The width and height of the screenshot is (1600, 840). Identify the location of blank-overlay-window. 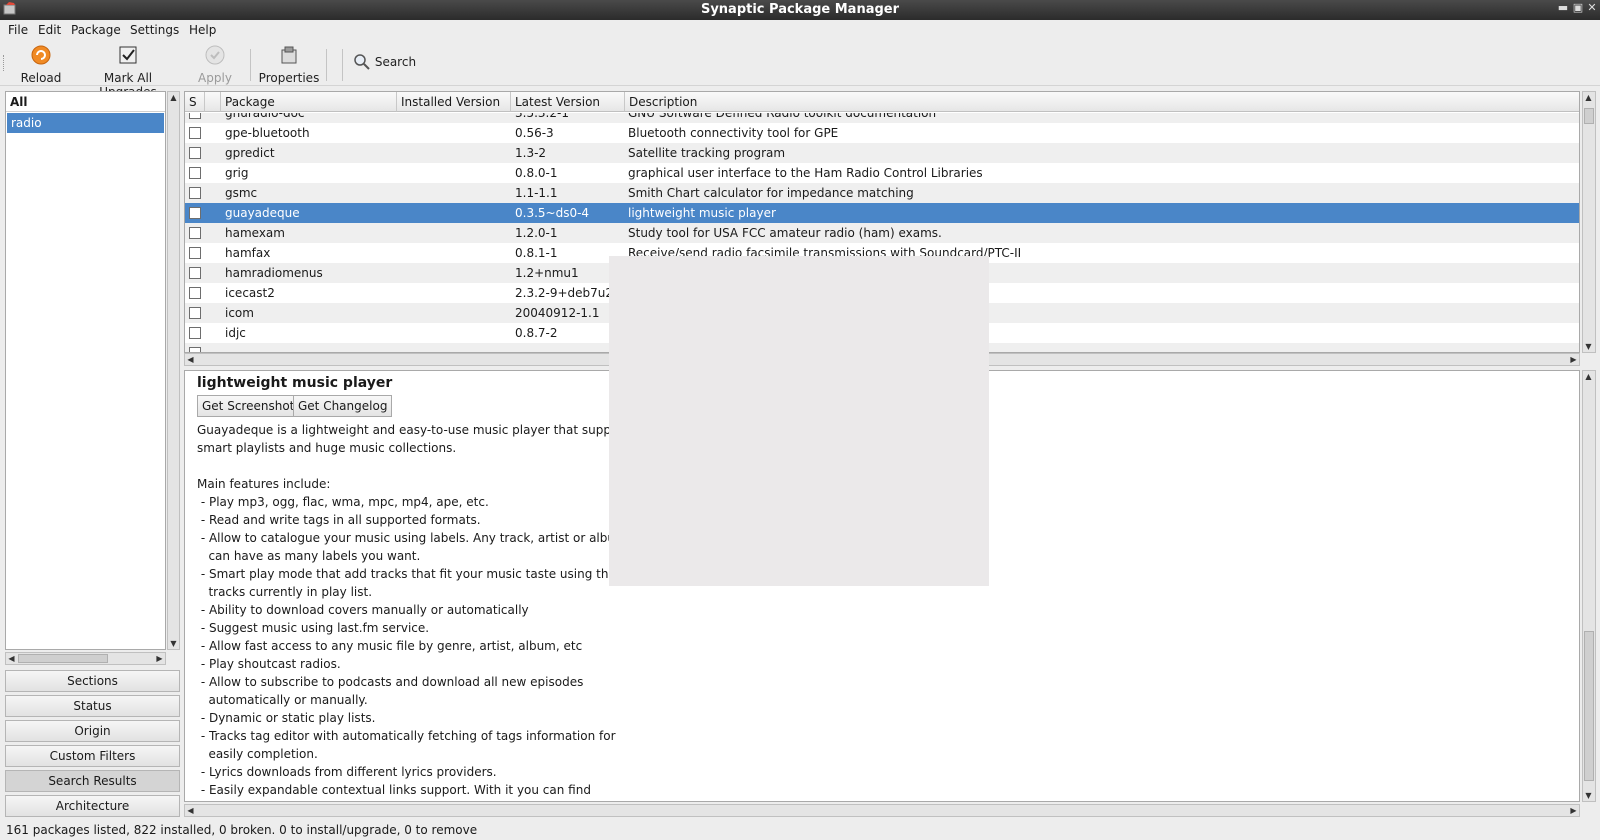
(799, 421).